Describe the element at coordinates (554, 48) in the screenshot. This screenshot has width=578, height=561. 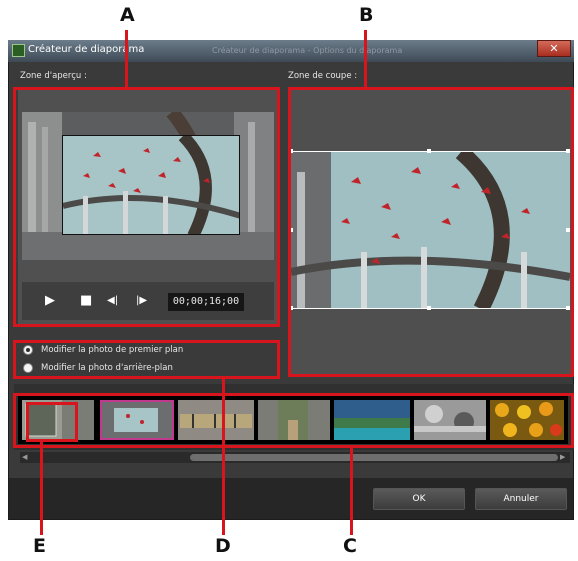
I see `close-icon: ✕` at that location.